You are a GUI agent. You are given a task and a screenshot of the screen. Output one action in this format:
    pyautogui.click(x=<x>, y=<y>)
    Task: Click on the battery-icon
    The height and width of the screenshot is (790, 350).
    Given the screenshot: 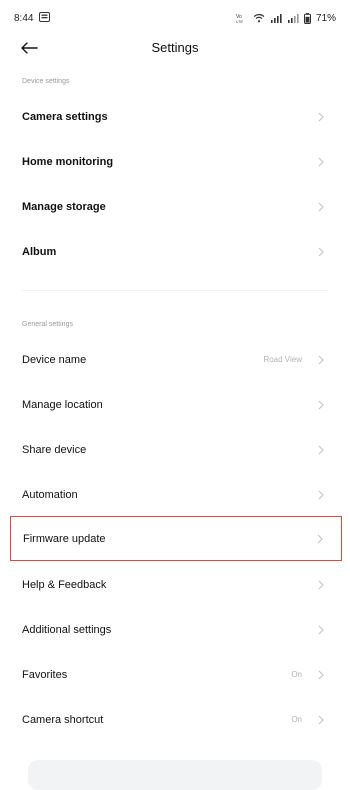 What is the action you would take?
    pyautogui.click(x=307, y=18)
    